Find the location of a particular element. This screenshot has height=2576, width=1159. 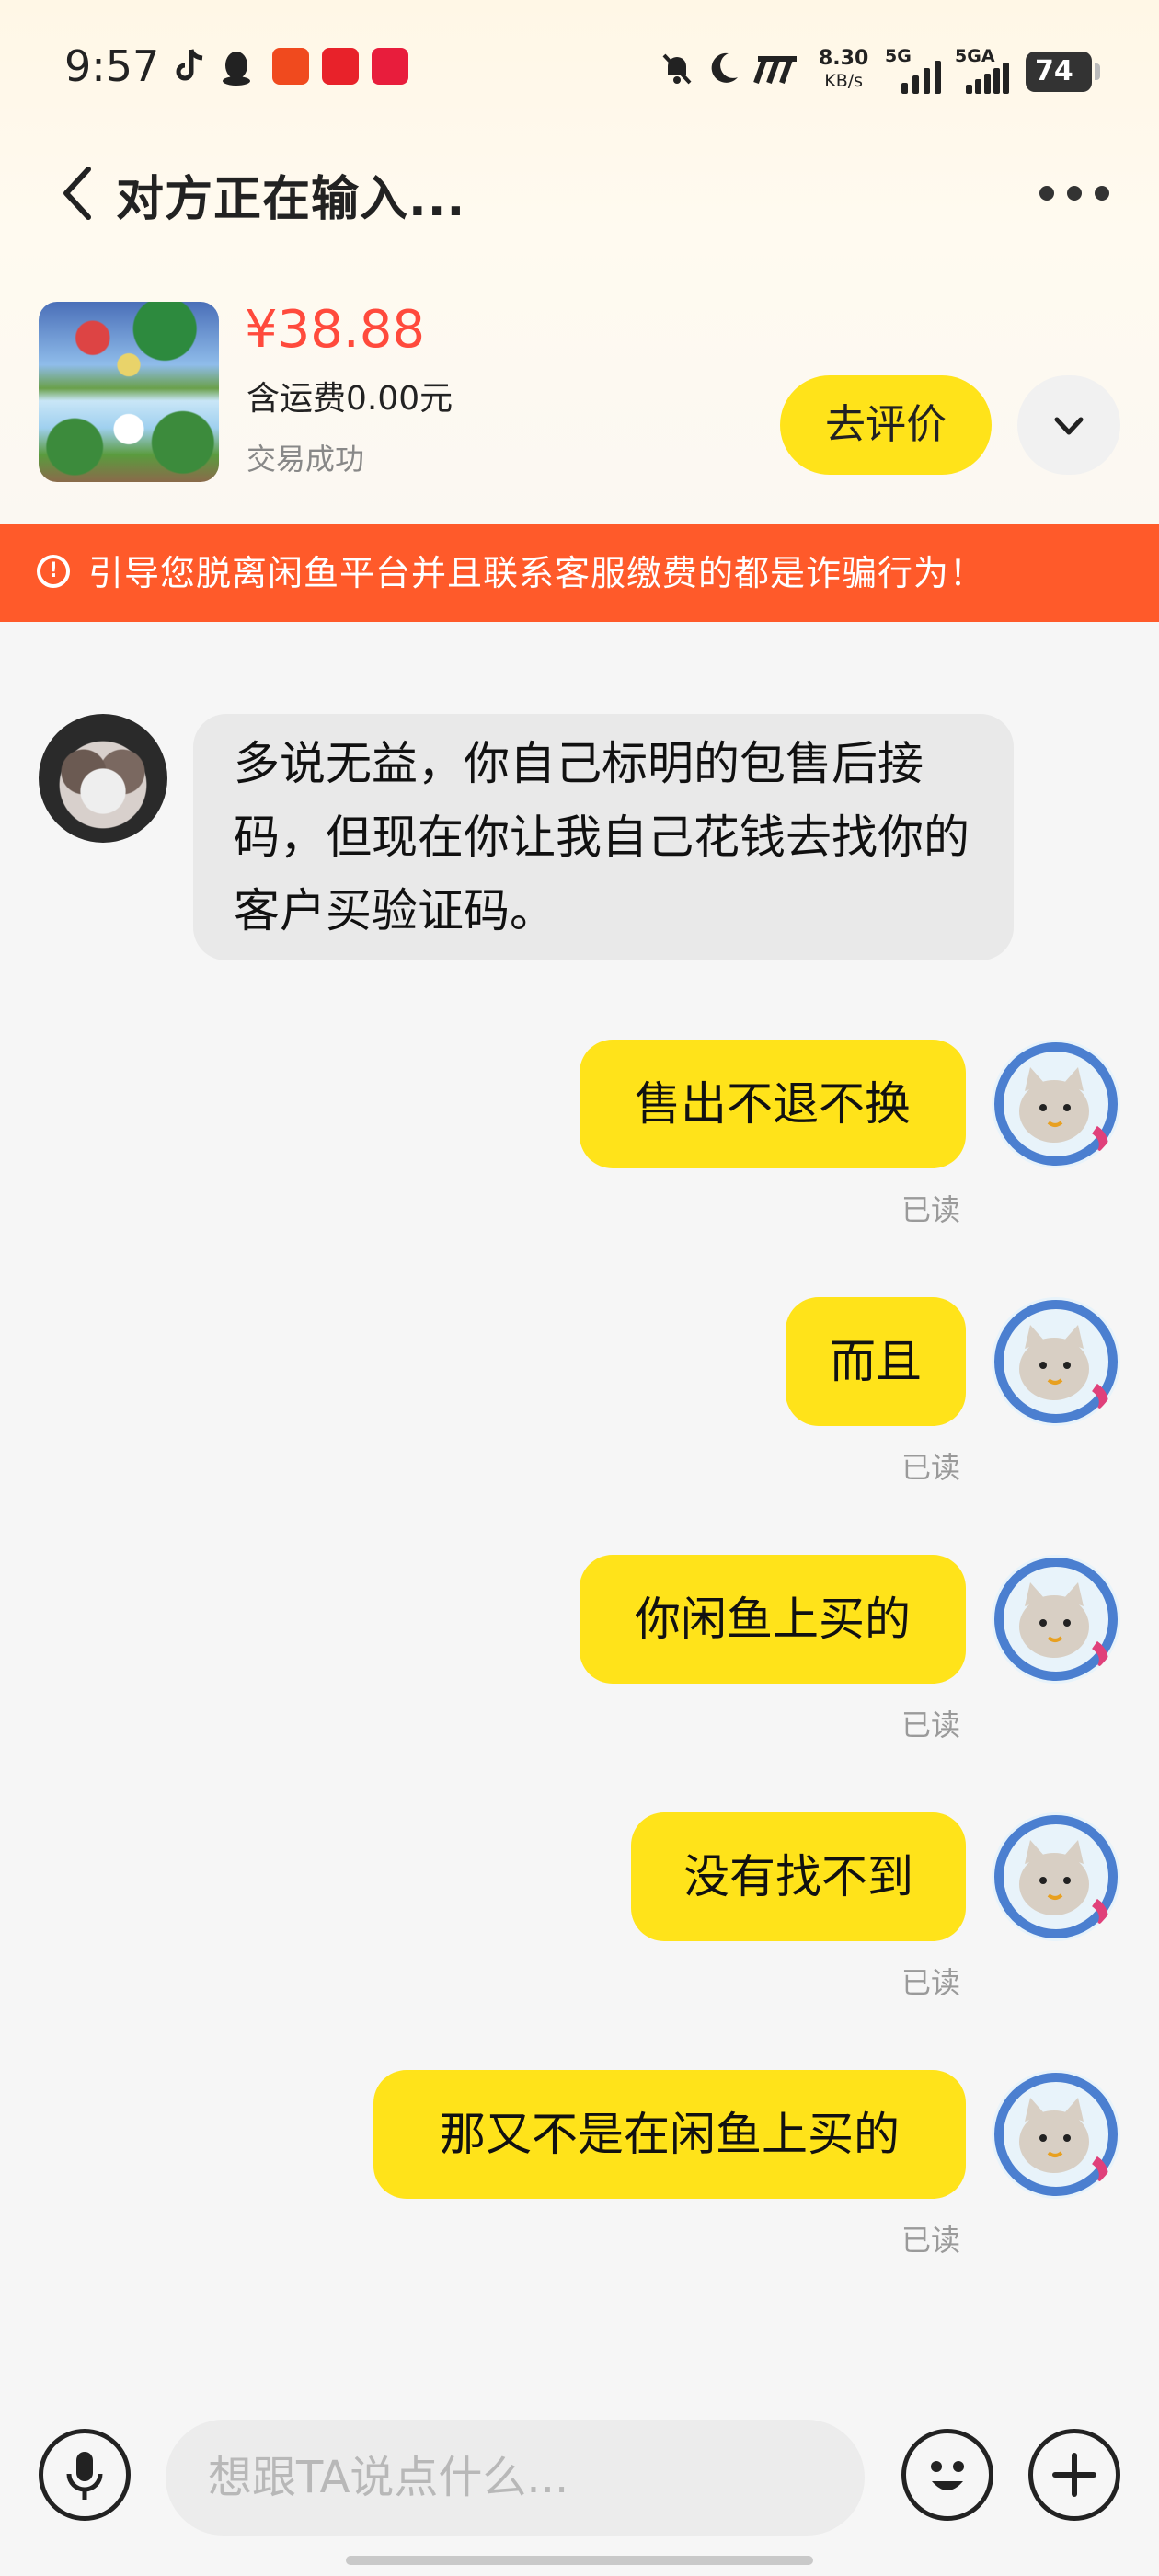

mi-icon is located at coordinates (778, 69).